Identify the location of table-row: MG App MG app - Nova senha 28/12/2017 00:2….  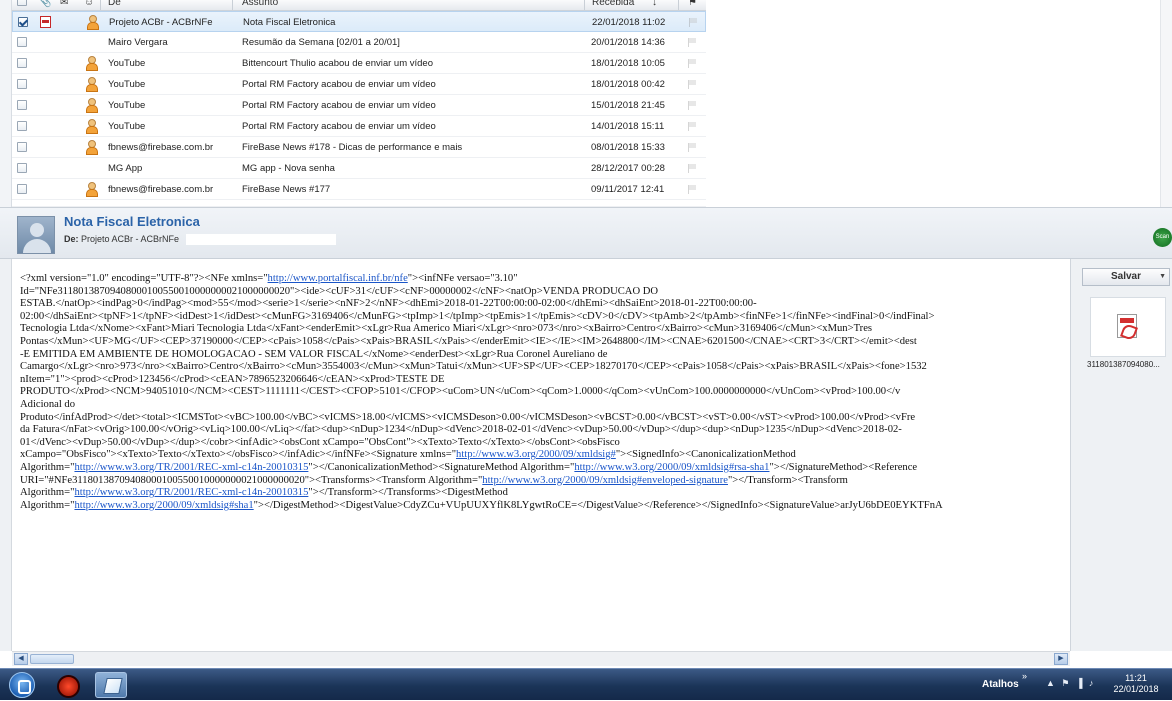
(359, 168).